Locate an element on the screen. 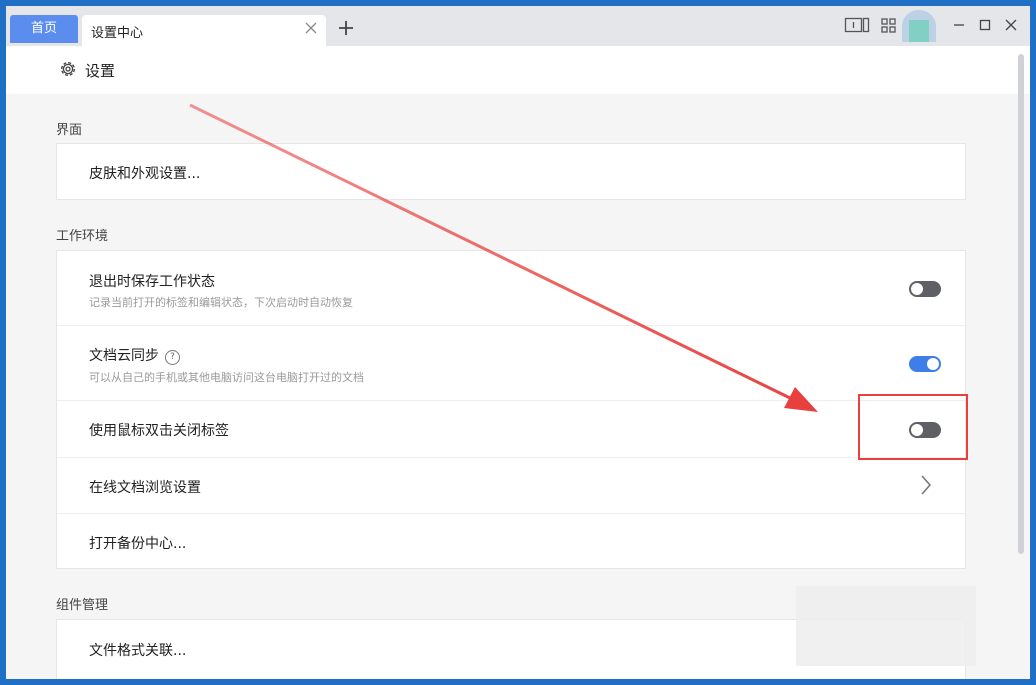  blur-overlay is located at coordinates (886, 626).